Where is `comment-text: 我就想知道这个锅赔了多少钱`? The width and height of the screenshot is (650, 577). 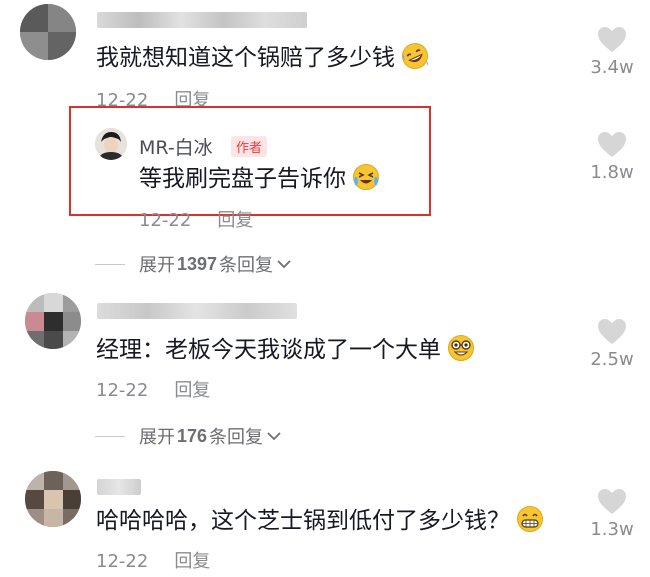 comment-text: 我就想知道这个锅赔了多少钱 is located at coordinates (262, 60).